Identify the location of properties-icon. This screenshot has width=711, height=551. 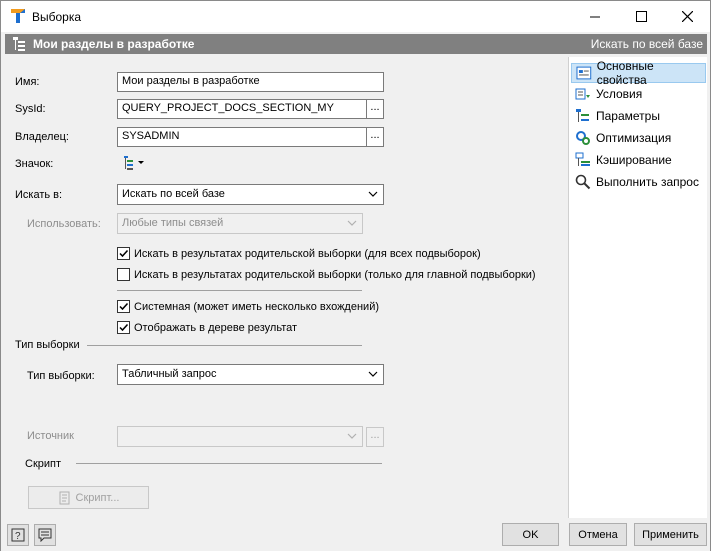
(584, 73).